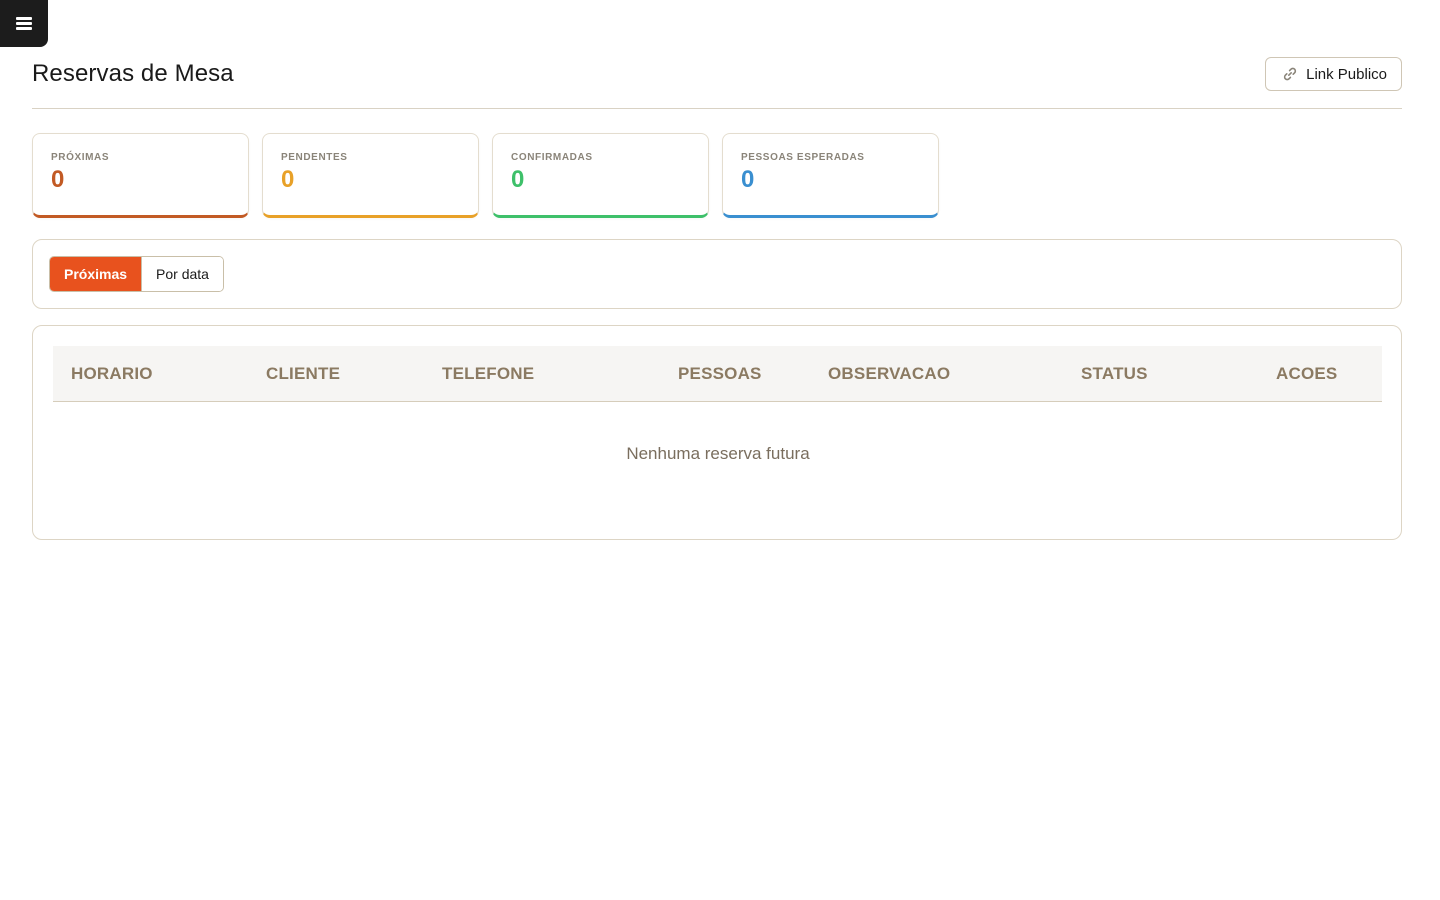  Describe the element at coordinates (889, 374) in the screenshot. I see `column-header-observacao: OBSERVACAO` at that location.